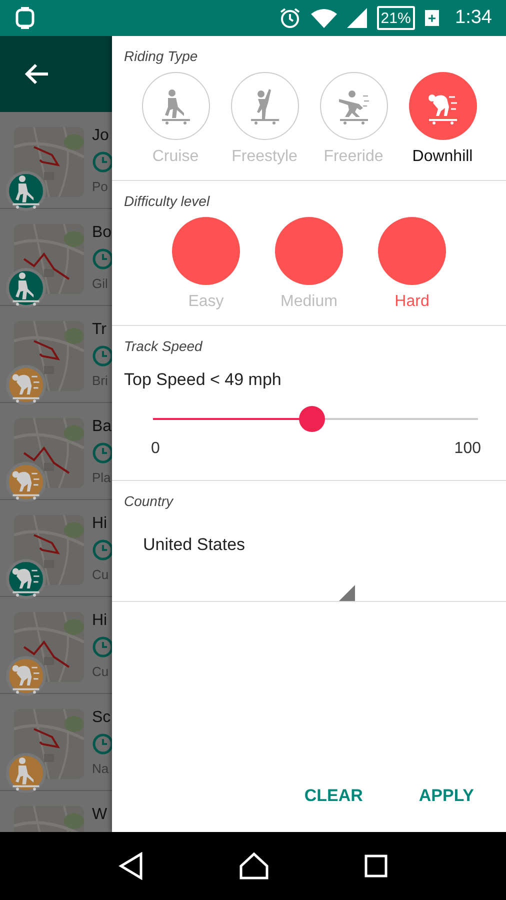 The image size is (506, 900). Describe the element at coordinates (323, 18) in the screenshot. I see `wifi-icon` at that location.